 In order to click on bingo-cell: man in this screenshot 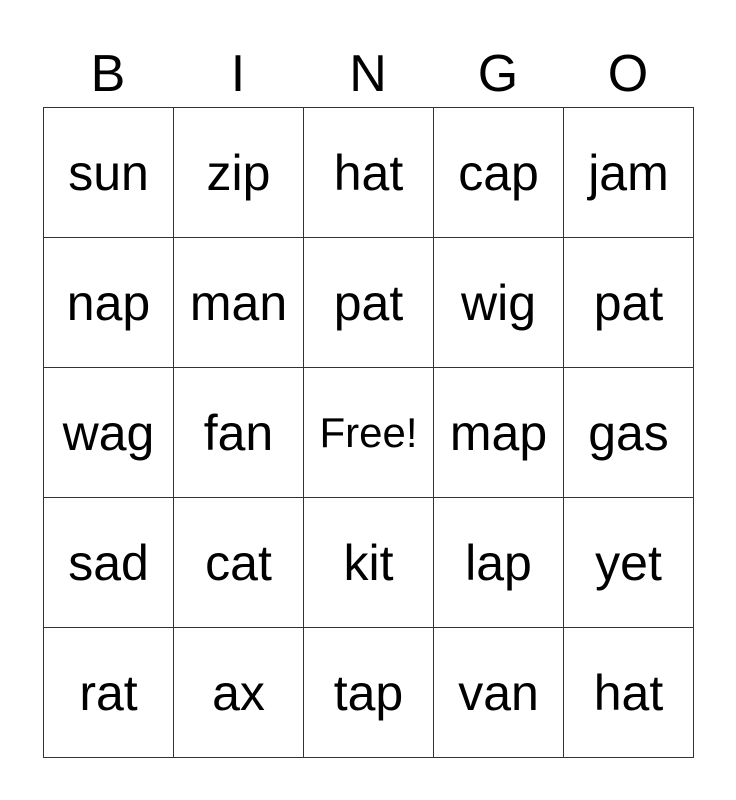, I will do `click(238, 302)`.